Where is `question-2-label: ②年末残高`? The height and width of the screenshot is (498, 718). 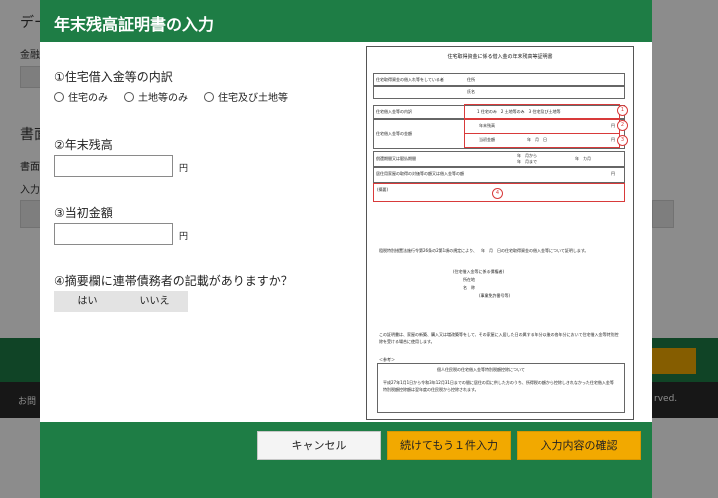
question-2-label: ②年末残高 is located at coordinates (83, 145).